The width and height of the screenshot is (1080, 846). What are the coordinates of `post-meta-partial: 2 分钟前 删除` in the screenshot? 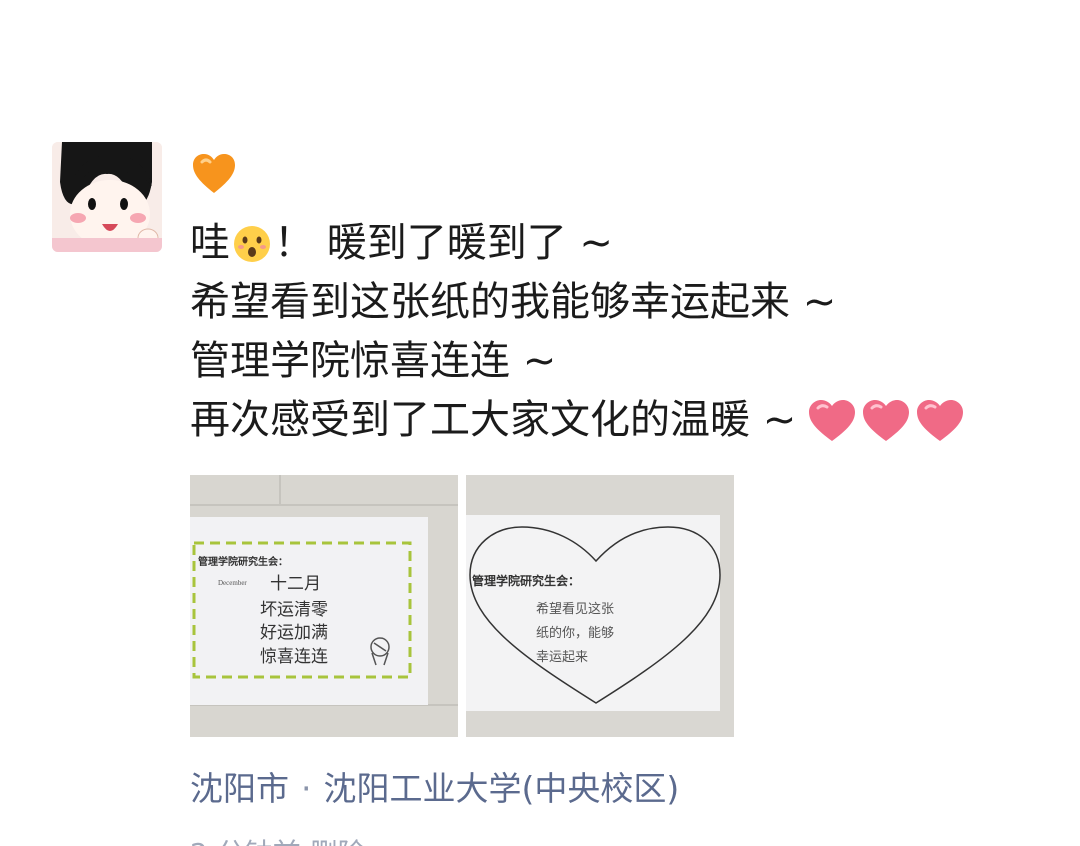 It's located at (278, 839).